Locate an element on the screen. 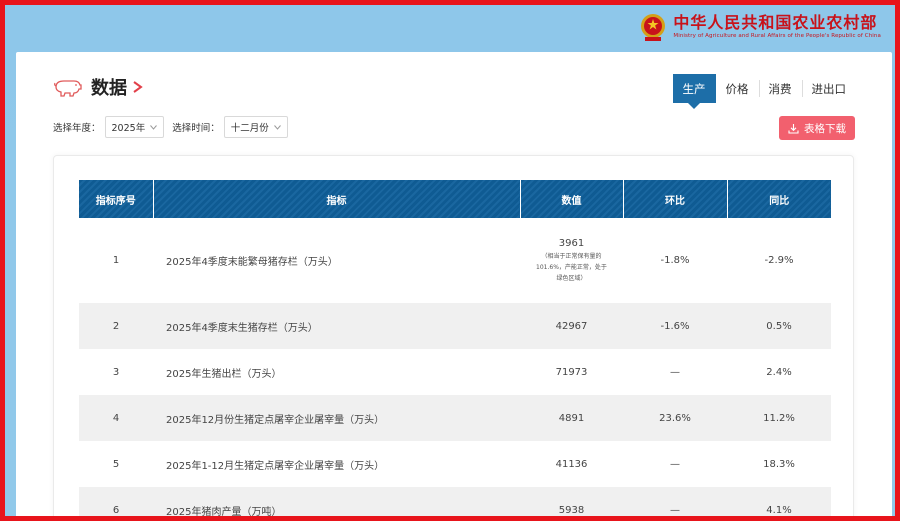 The height and width of the screenshot is (521, 900). tab-consumption: 消费 is located at coordinates (780, 88).